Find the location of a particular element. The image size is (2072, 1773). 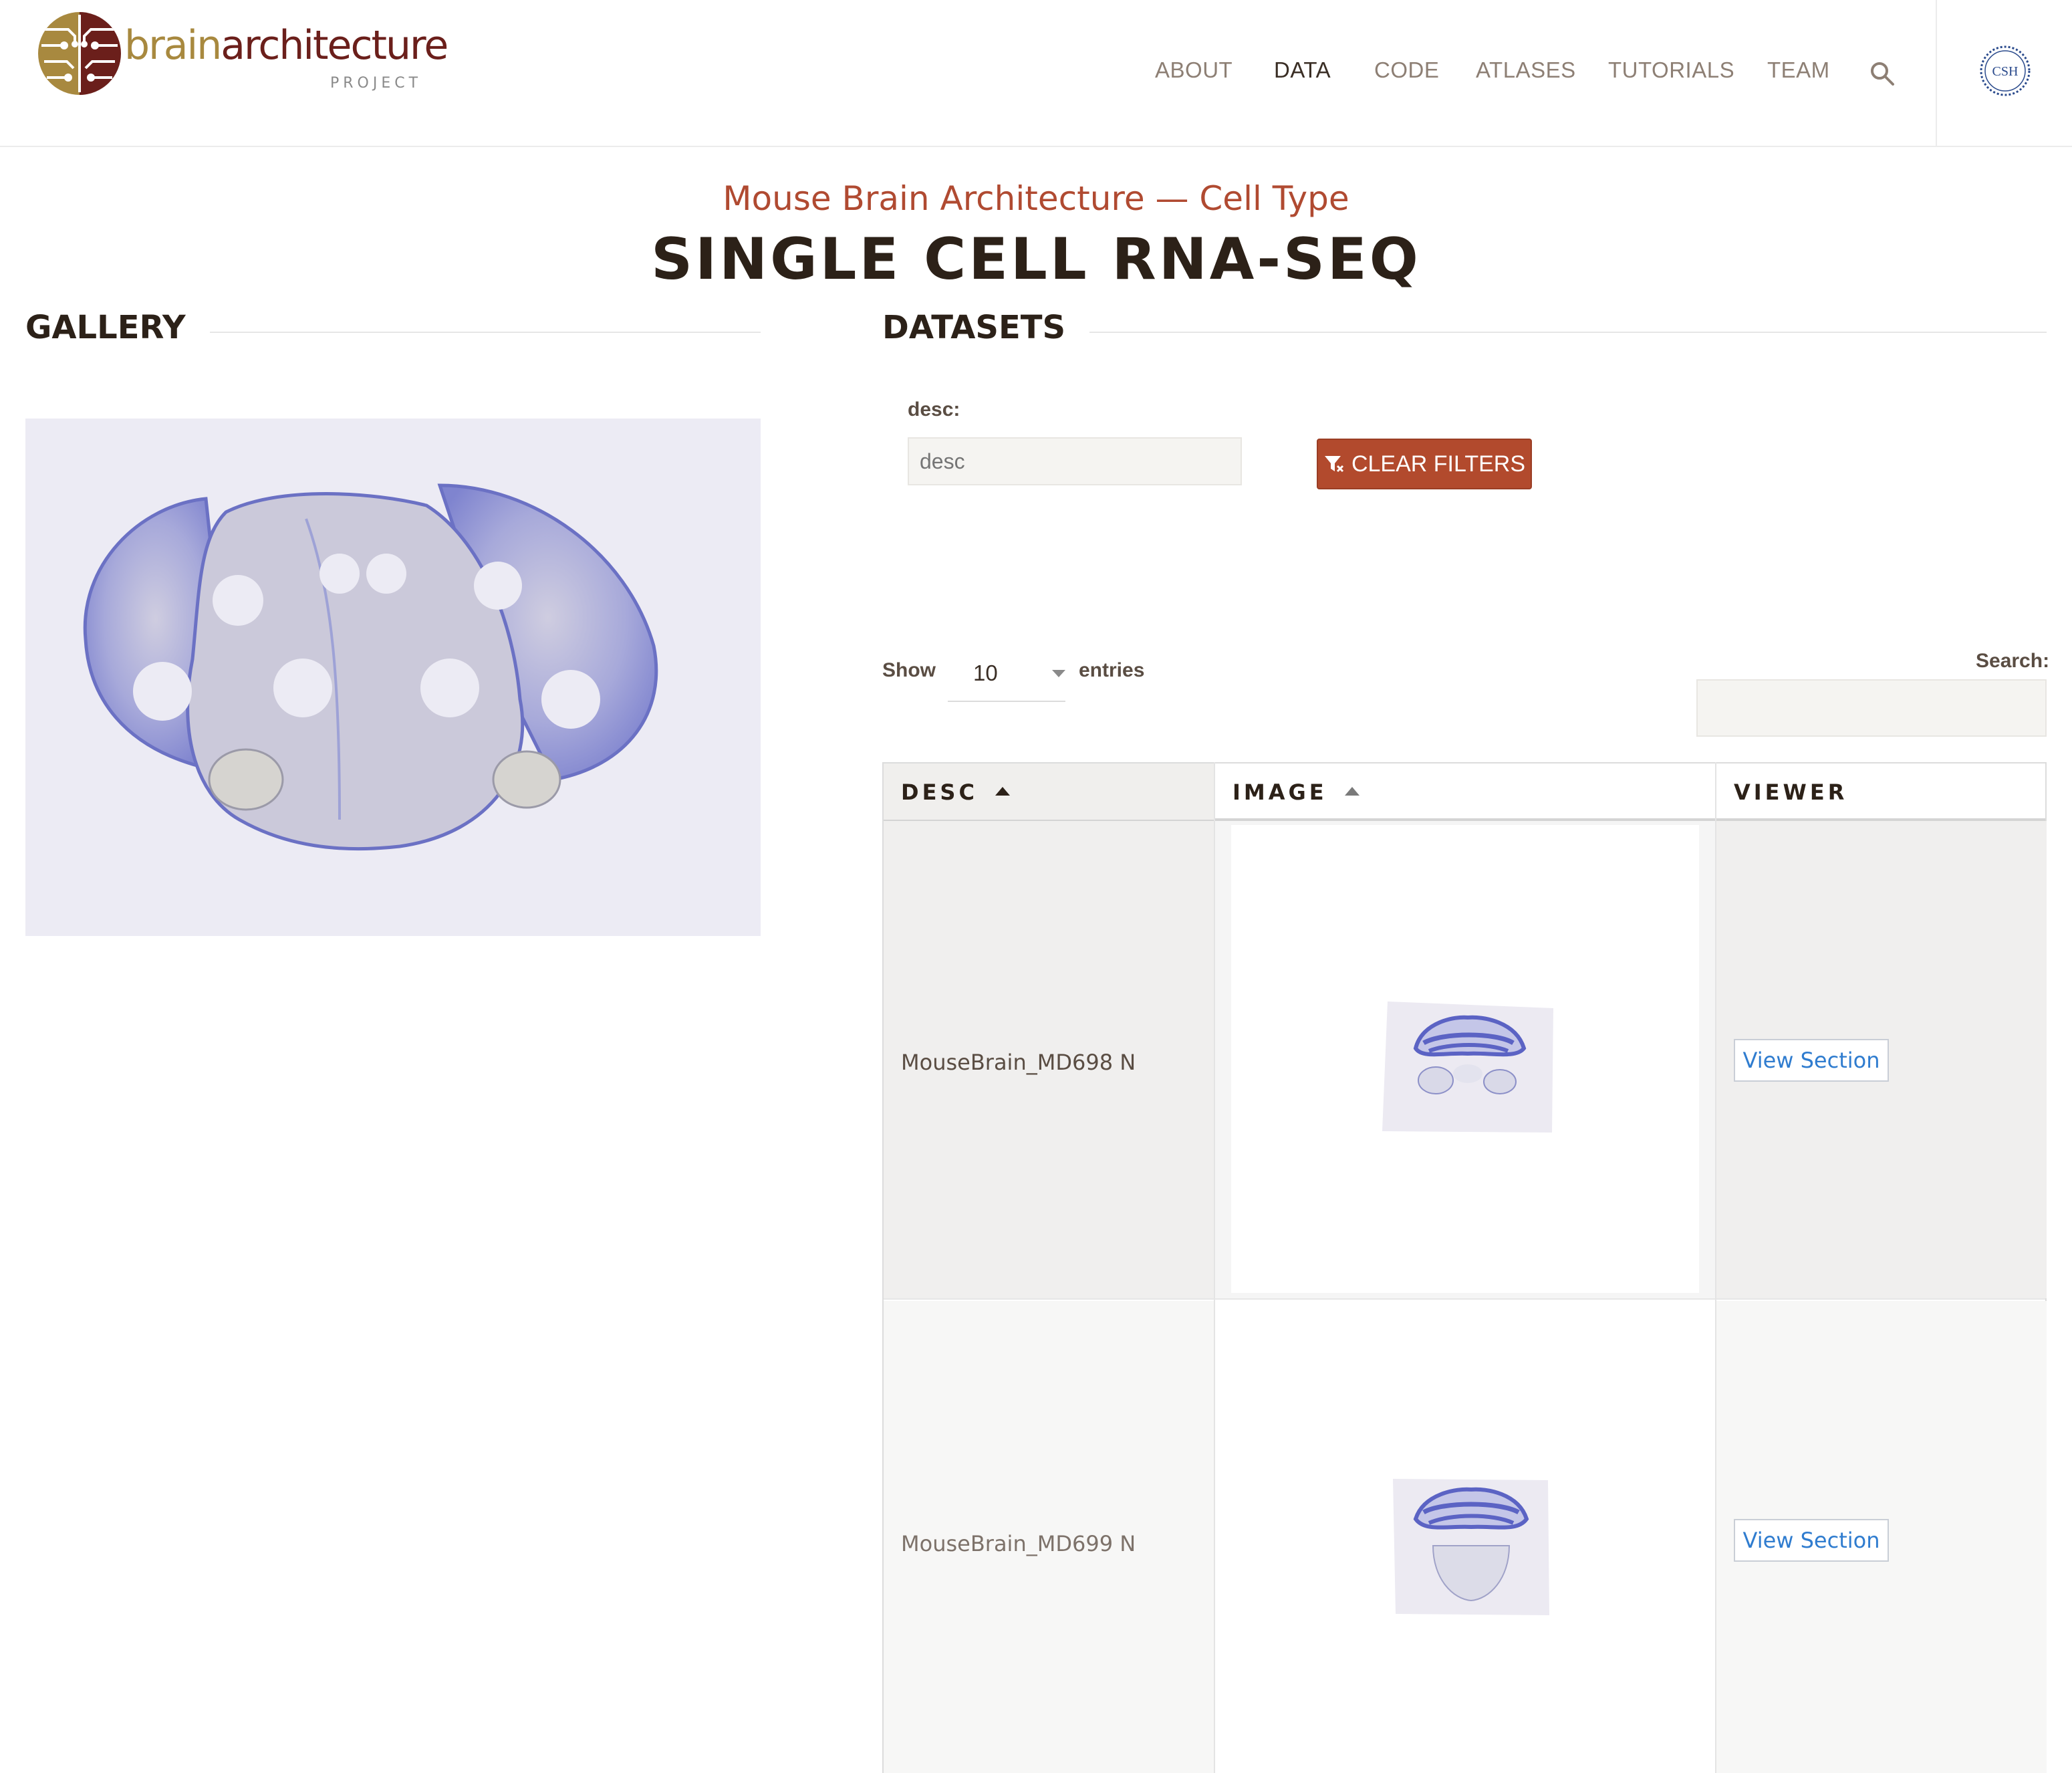

entries-per-page-value: 10 is located at coordinates (985, 673).